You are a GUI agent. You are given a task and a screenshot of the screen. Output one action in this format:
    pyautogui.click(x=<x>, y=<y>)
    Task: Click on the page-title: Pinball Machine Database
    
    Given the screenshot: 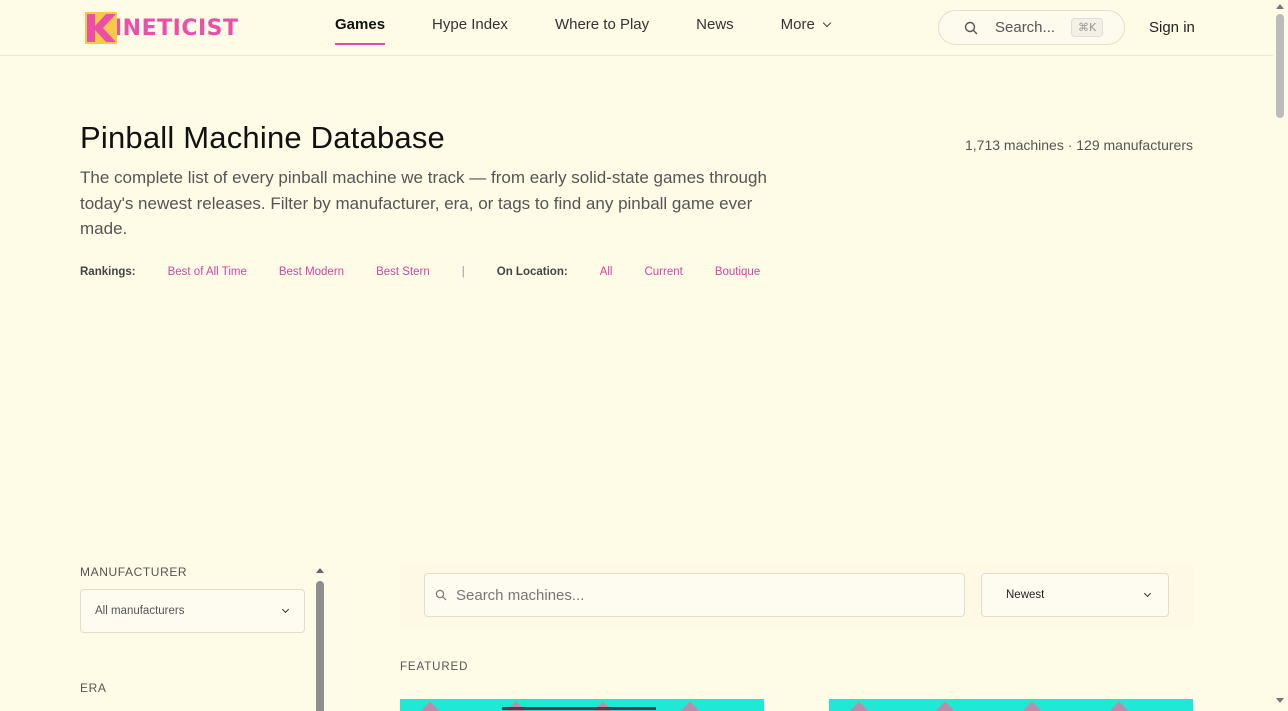 What is the action you would take?
    pyautogui.click(x=262, y=137)
    